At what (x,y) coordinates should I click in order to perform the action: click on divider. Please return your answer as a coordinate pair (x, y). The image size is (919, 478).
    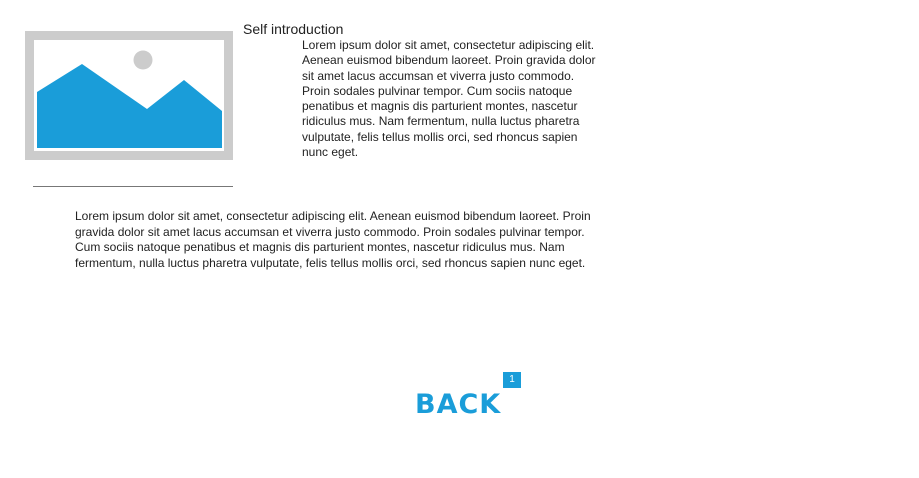
    Looking at the image, I should click on (133, 186).